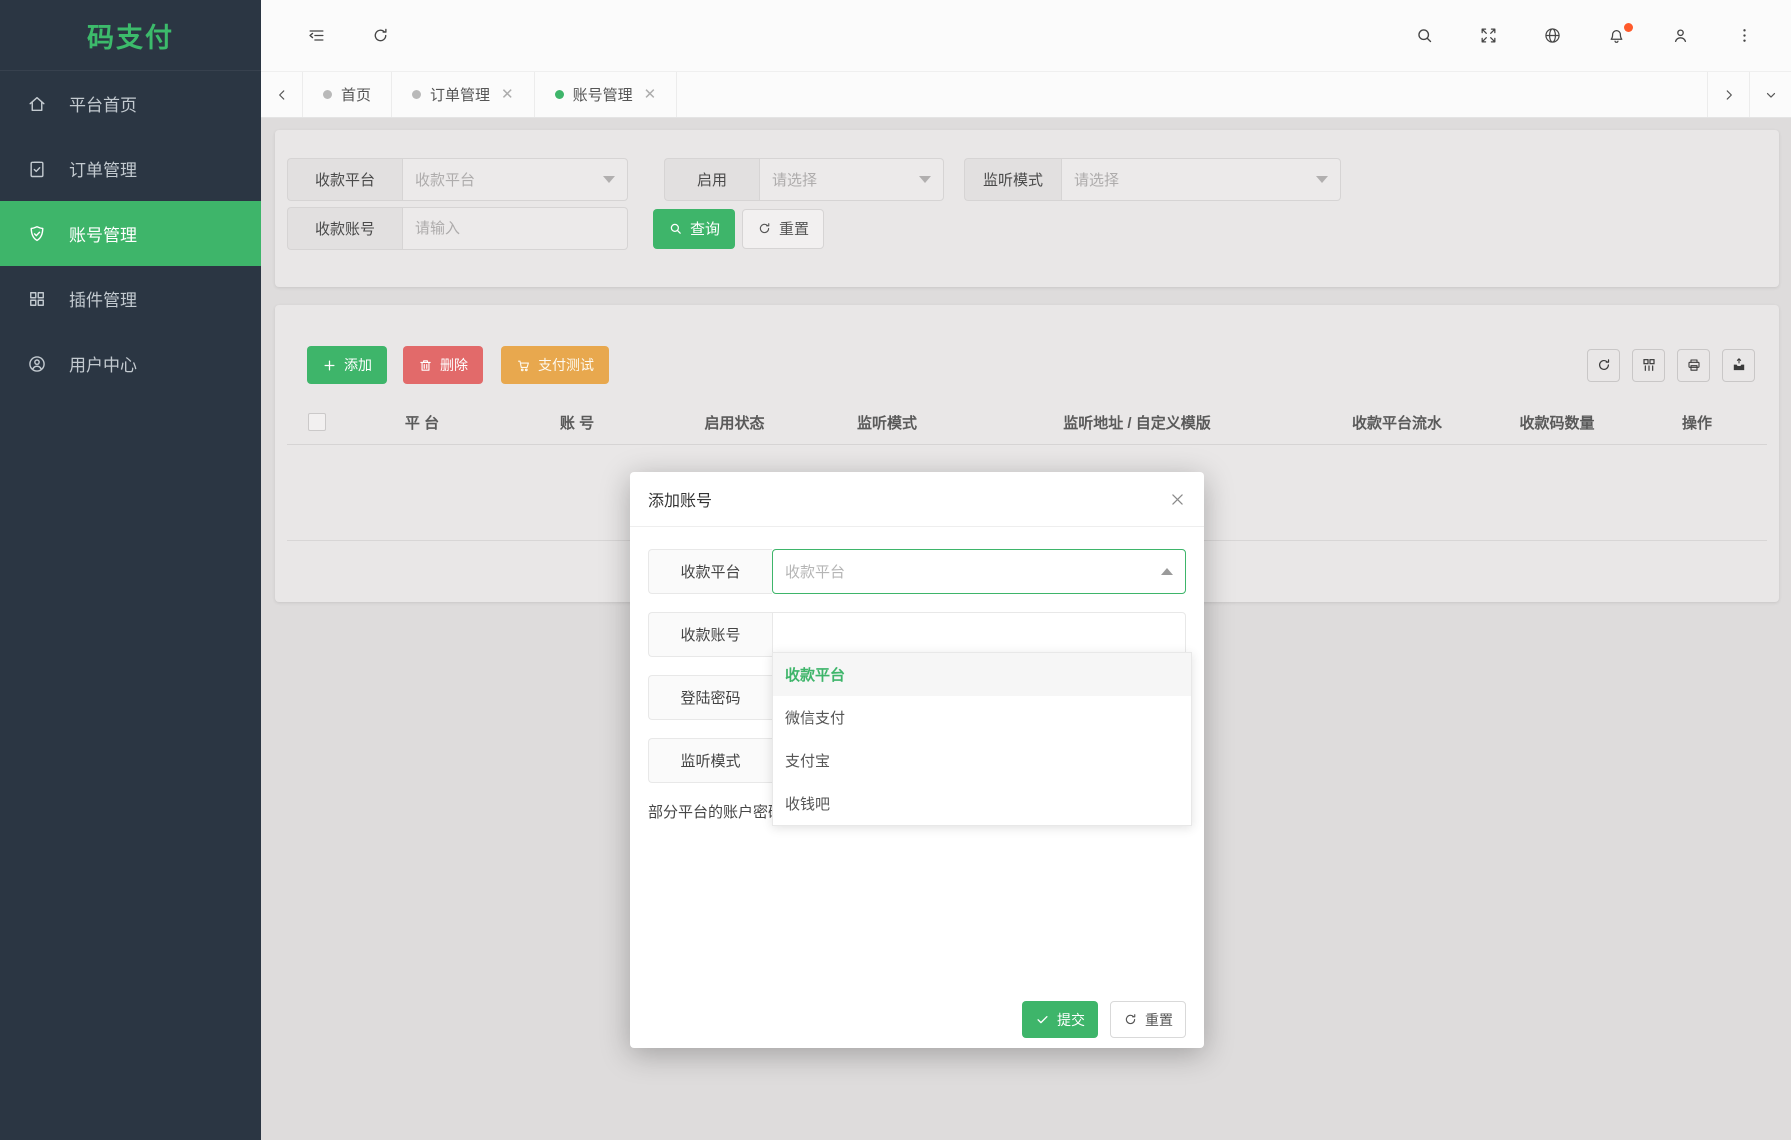 The image size is (1791, 1140). I want to click on dropdown-option-alipay: 支付宝, so click(982, 760).